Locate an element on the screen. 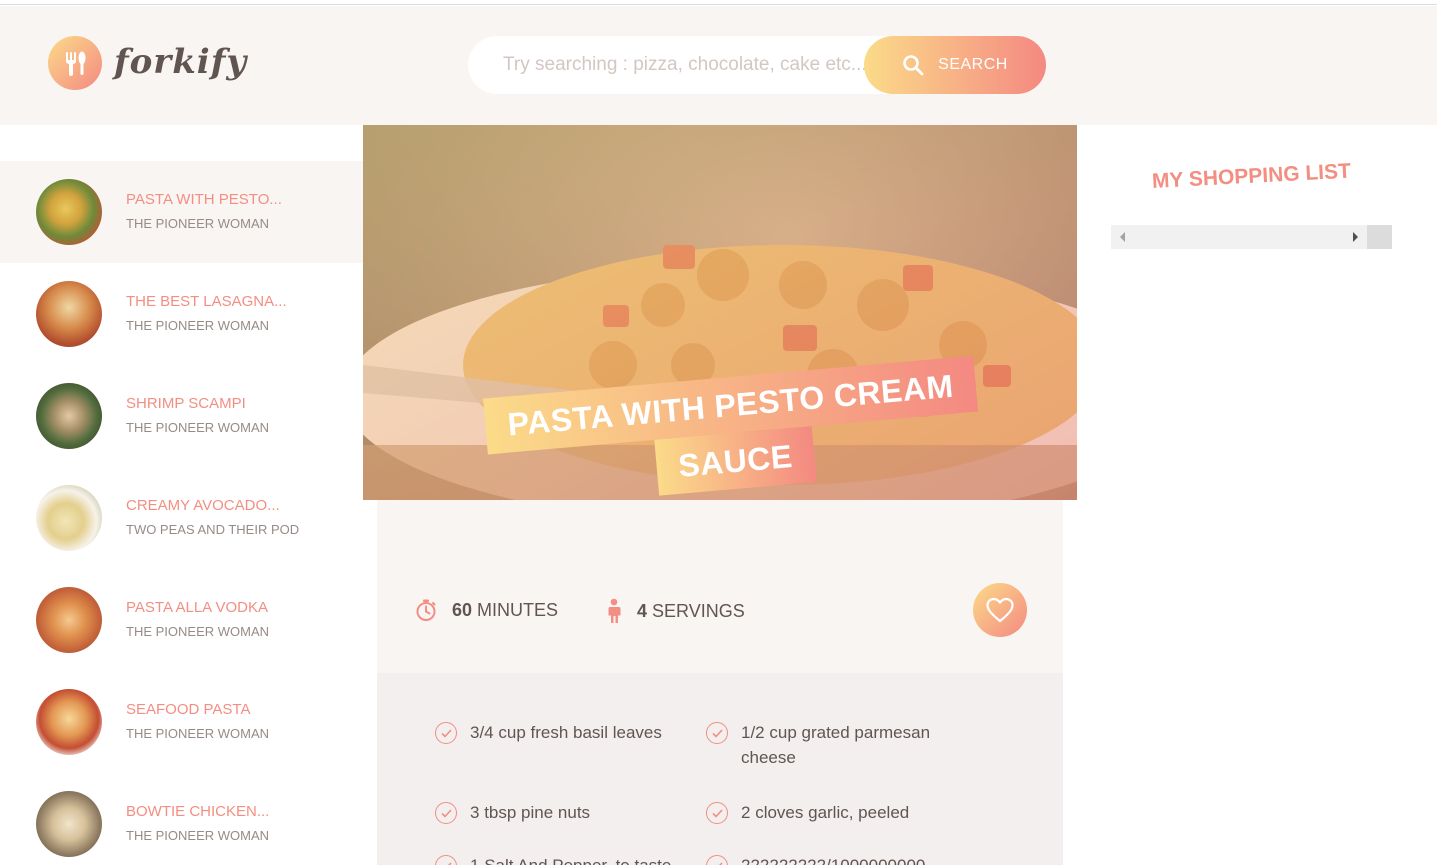  ingredient-item: 1/2 cup grated parmesan cheese is located at coordinates (828, 746).